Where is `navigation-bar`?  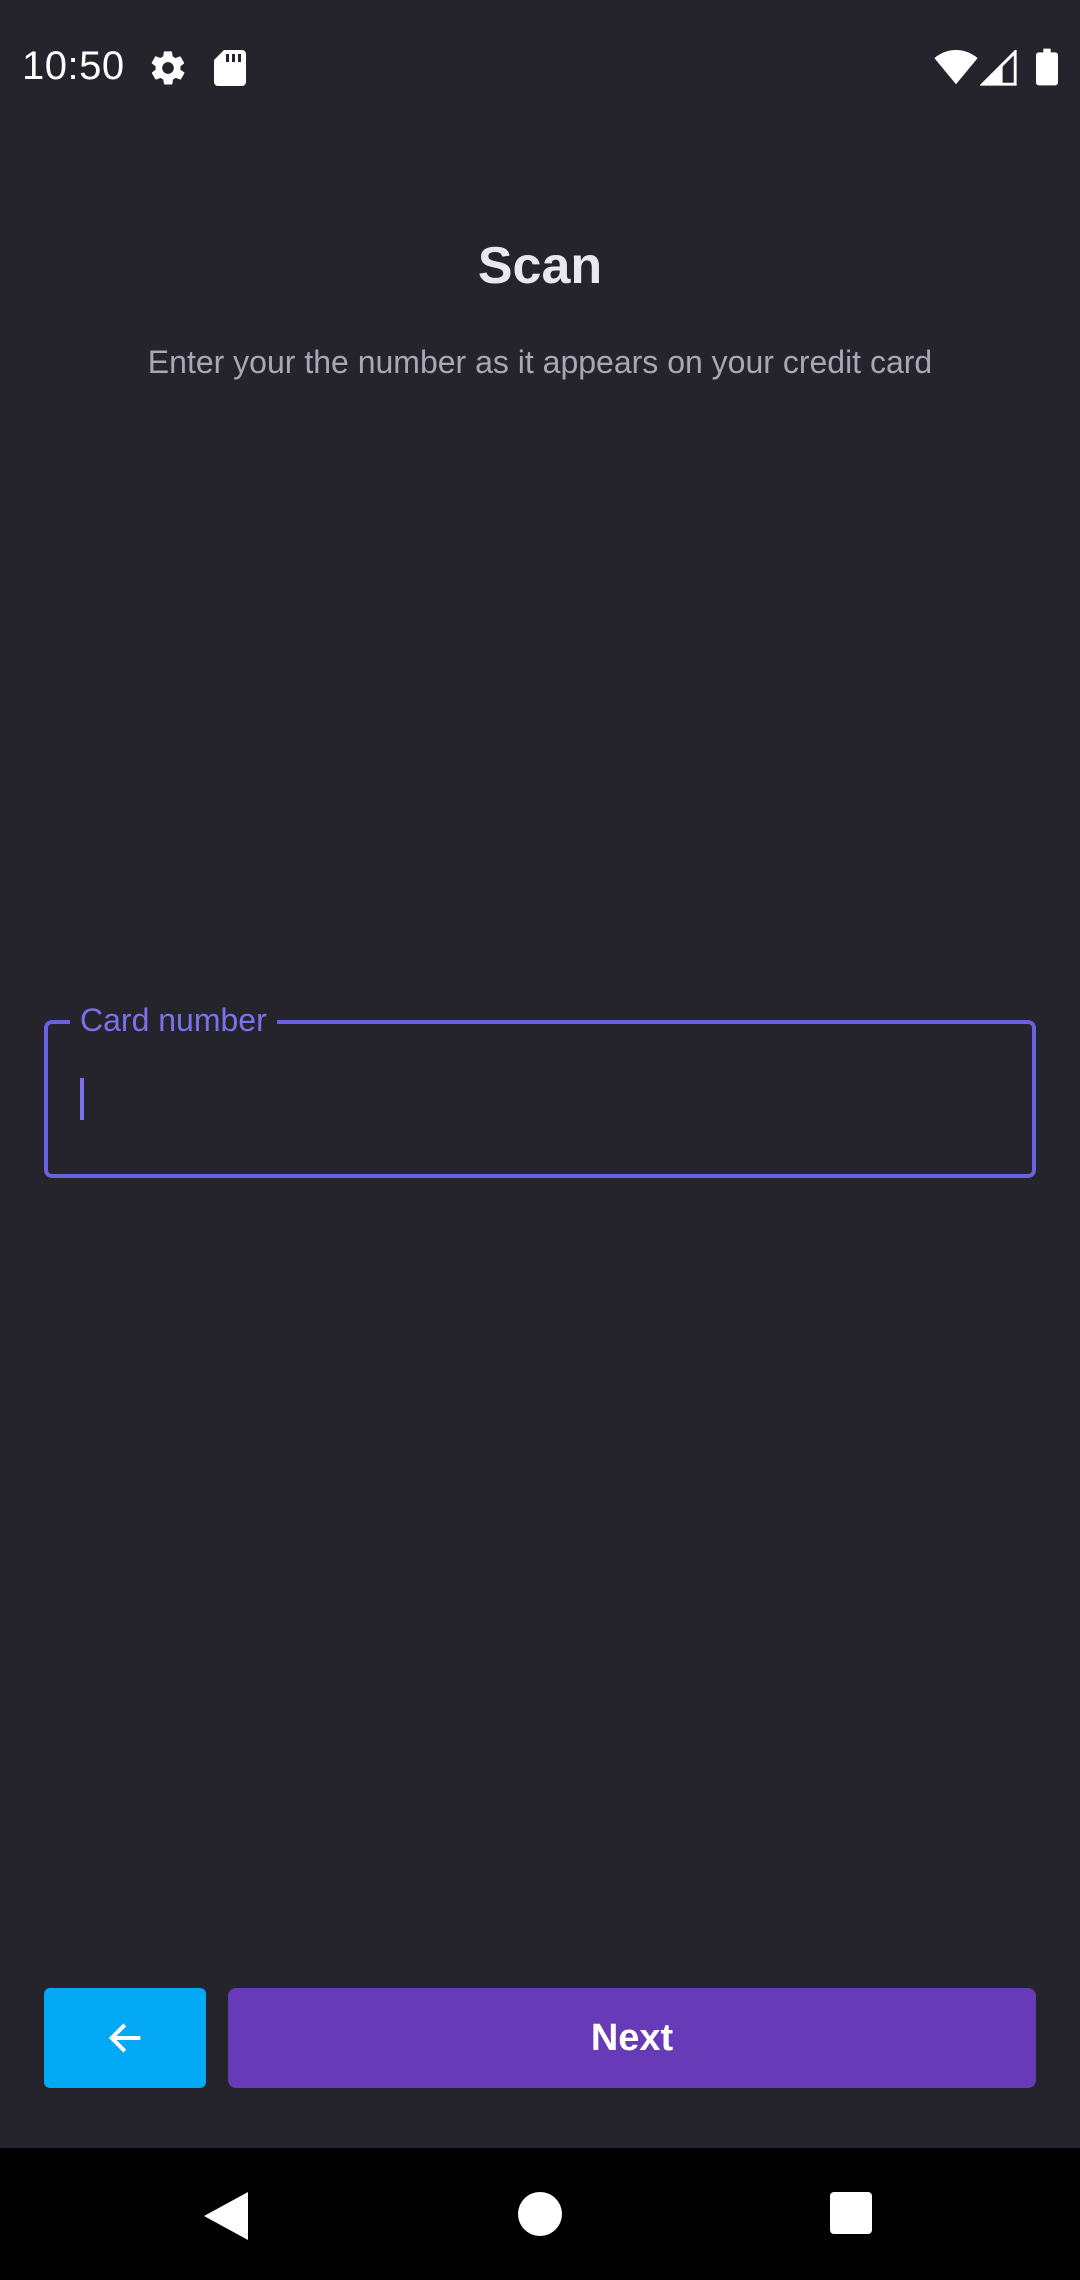
navigation-bar is located at coordinates (540, 2214).